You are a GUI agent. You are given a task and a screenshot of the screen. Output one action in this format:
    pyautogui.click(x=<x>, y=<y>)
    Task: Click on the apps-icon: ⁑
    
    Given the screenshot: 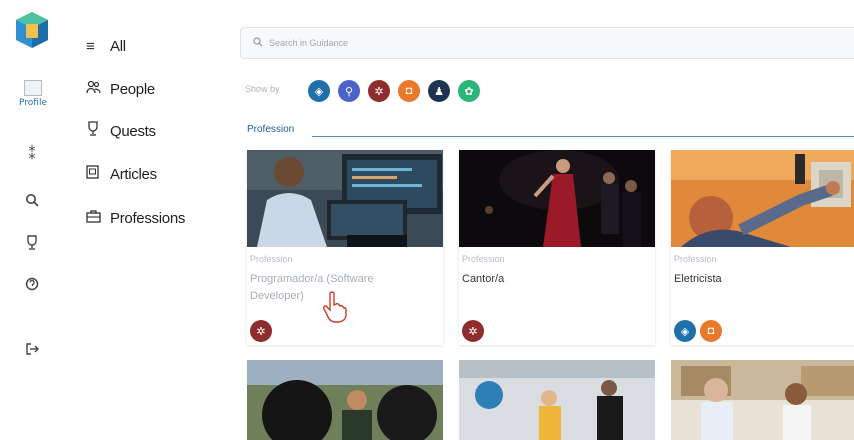 What is the action you would take?
    pyautogui.click(x=32, y=154)
    